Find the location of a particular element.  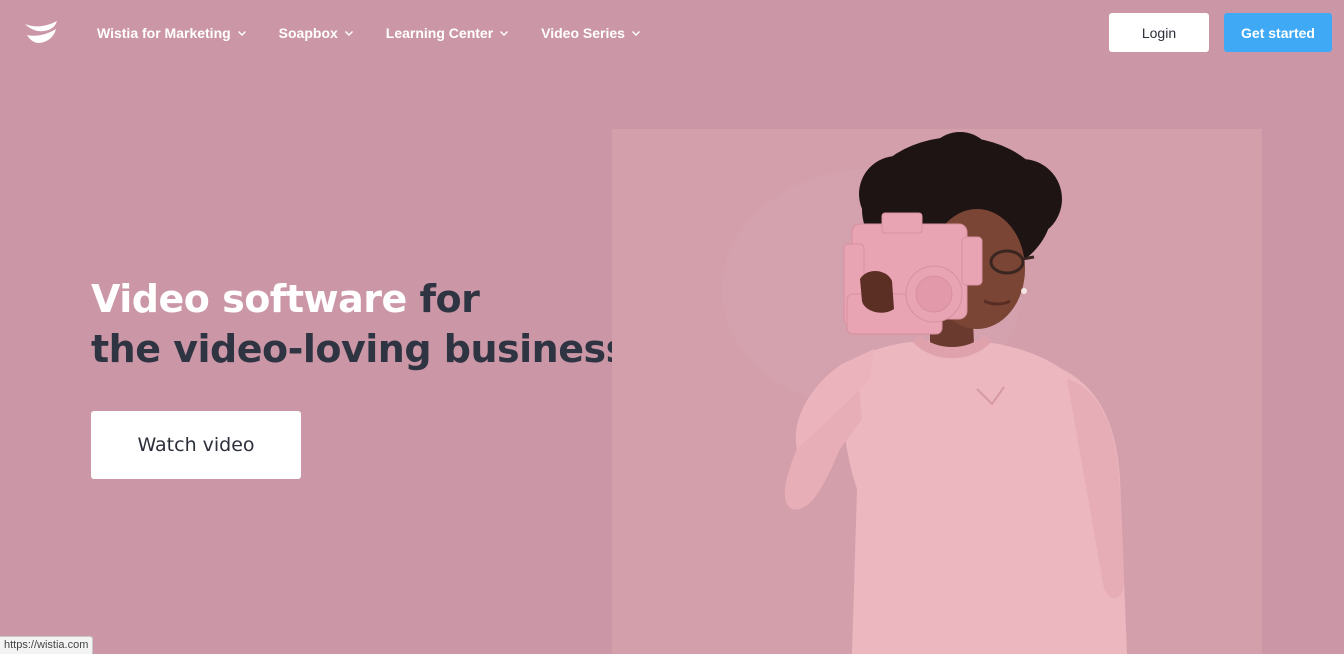

nav-item-video-series: Video Series is located at coordinates (591, 33).